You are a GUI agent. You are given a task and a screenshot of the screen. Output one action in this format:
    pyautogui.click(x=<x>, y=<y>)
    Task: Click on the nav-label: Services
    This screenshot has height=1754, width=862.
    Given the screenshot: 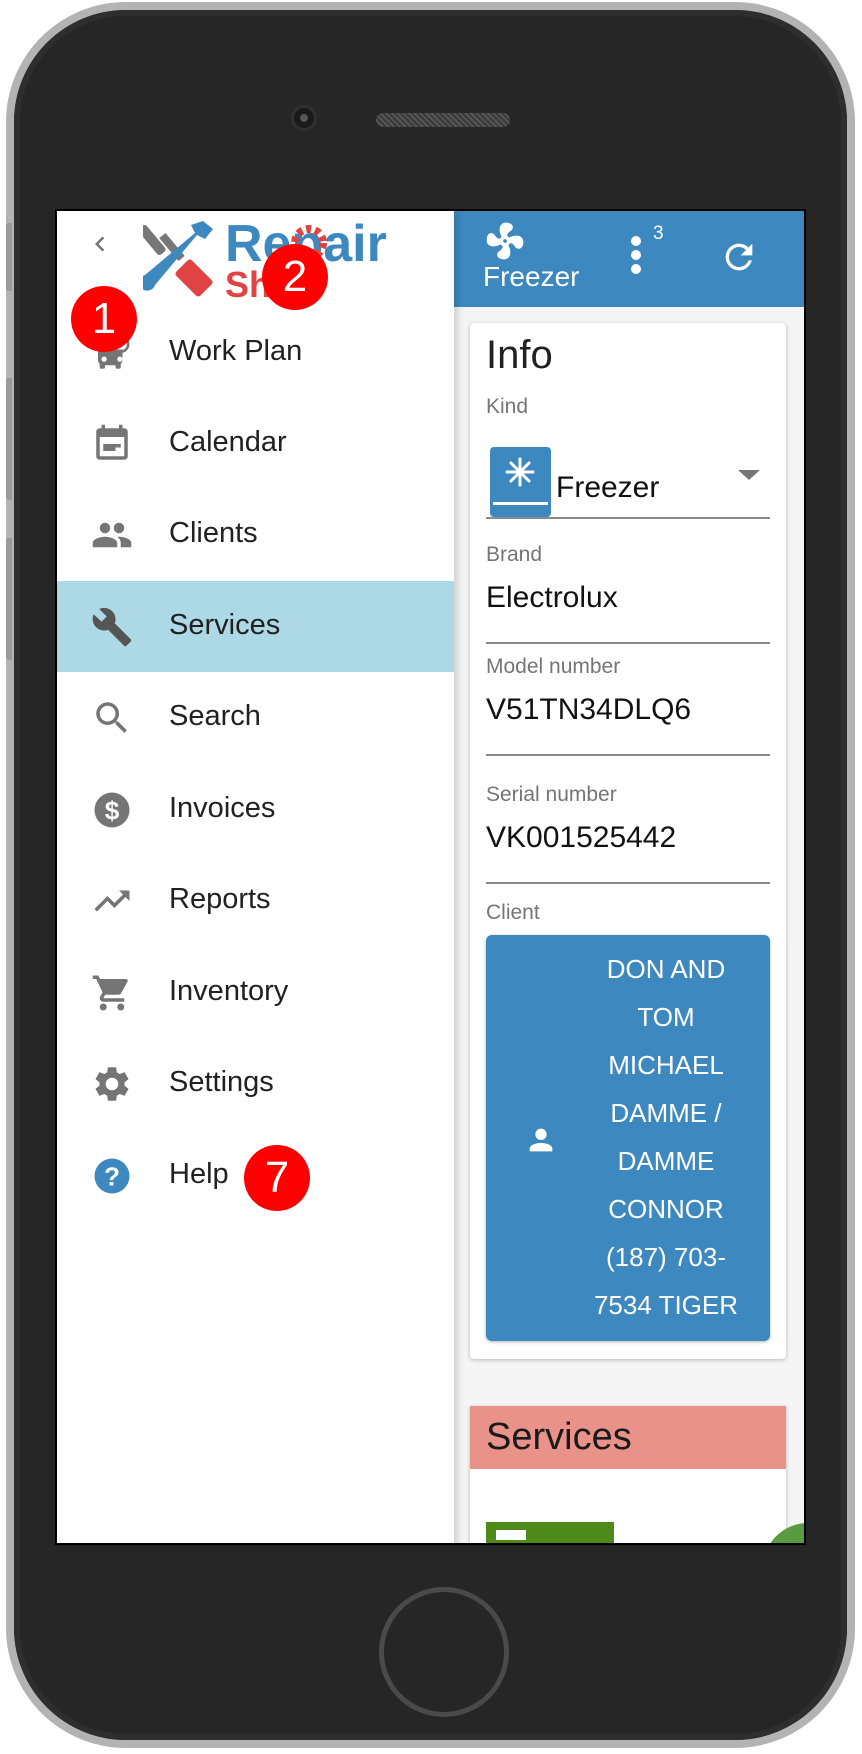 What is the action you would take?
    pyautogui.click(x=225, y=625)
    